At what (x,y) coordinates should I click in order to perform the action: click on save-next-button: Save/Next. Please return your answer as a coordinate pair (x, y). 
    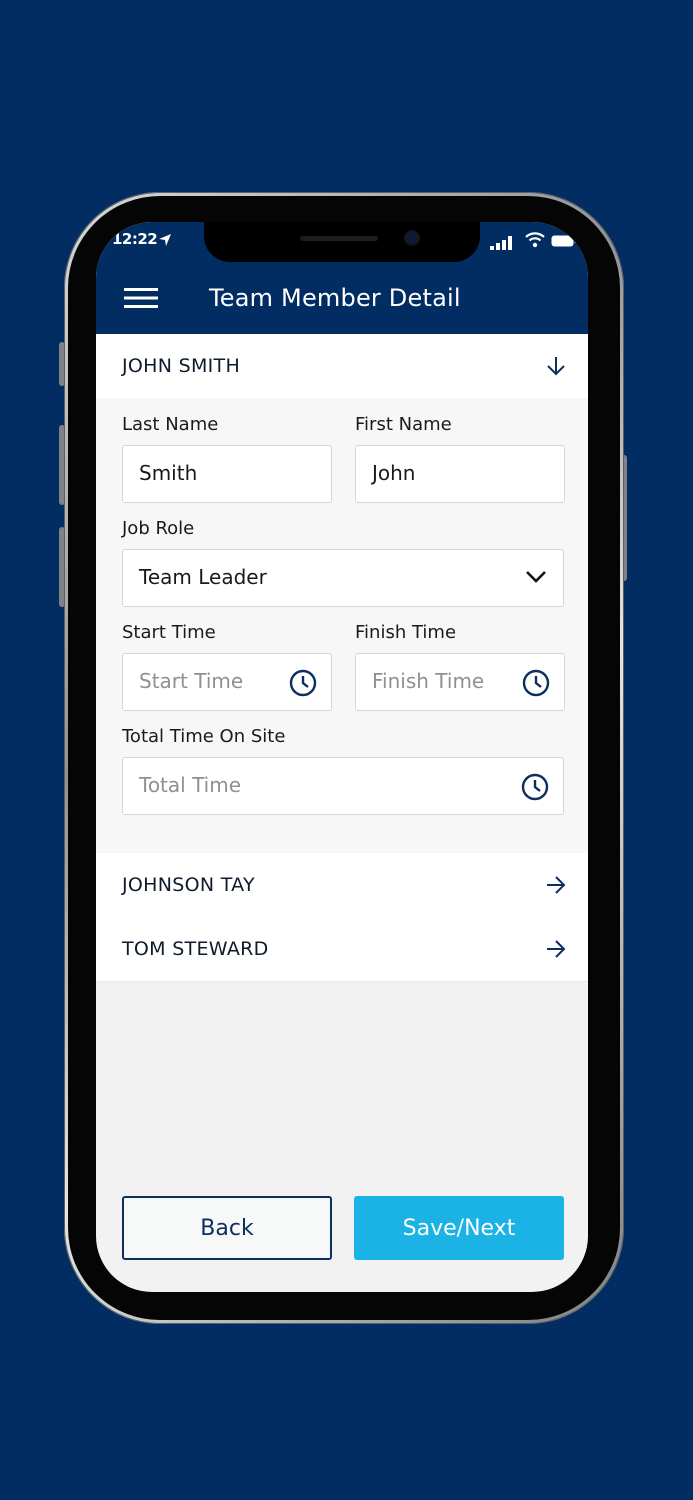
    Looking at the image, I should click on (459, 1228).